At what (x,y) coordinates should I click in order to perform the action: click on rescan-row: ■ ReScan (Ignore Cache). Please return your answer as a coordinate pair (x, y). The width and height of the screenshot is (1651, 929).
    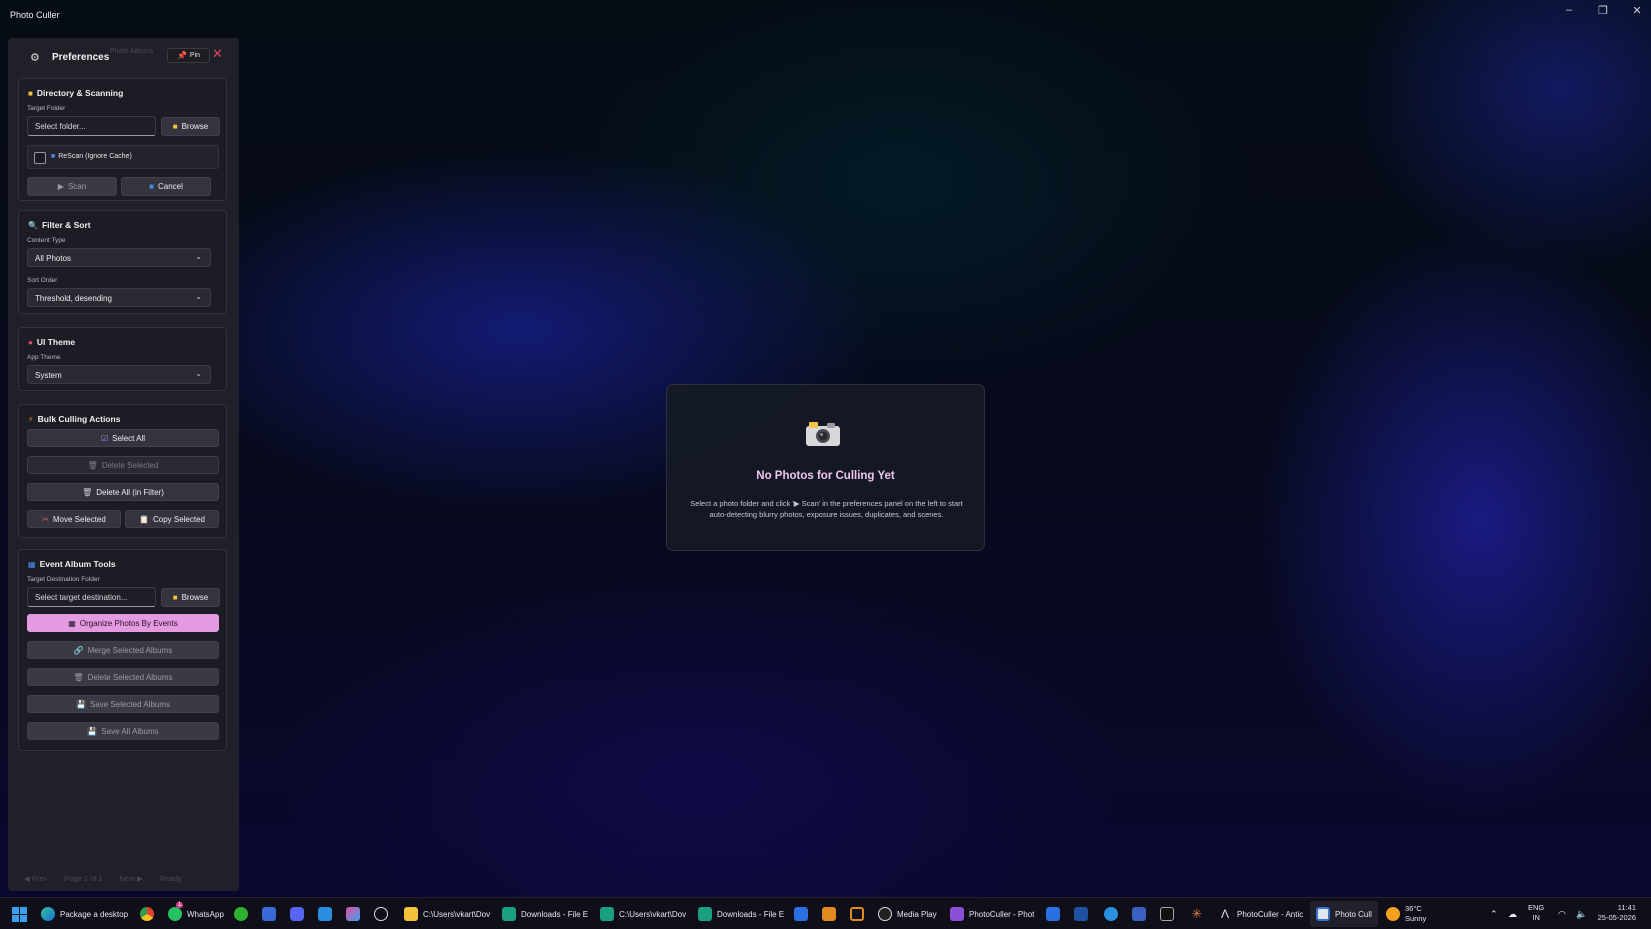
    Looking at the image, I should click on (123, 157).